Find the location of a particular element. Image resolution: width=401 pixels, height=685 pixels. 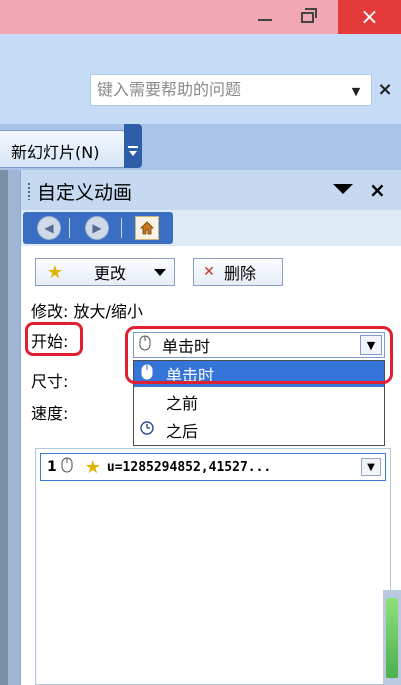

mouse-icon is located at coordinates (67, 467).